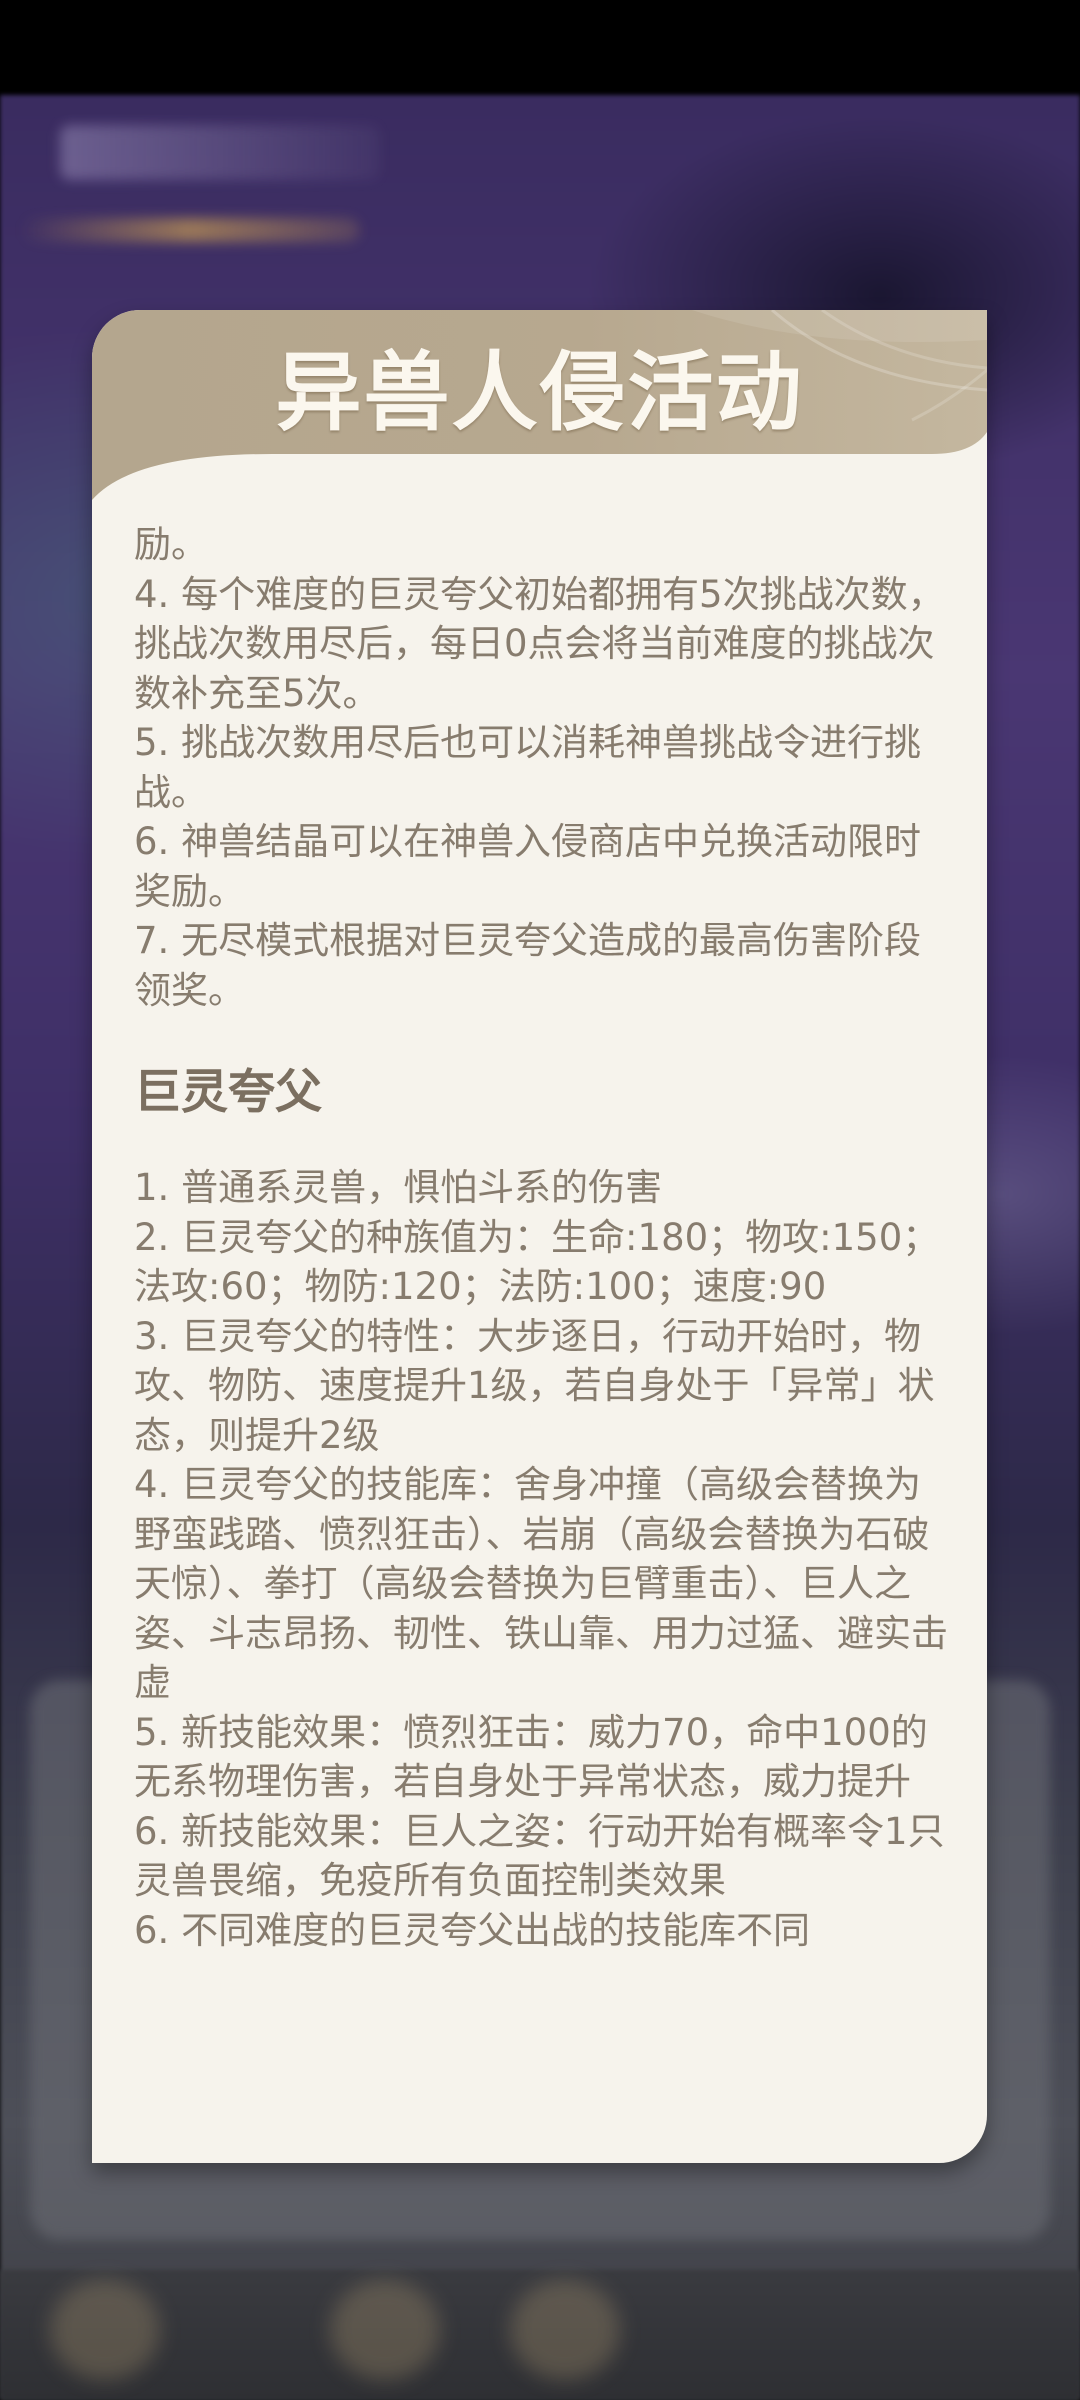 The image size is (1080, 2400). I want to click on dialog-header: 异兽人侵活动, so click(539, 405).